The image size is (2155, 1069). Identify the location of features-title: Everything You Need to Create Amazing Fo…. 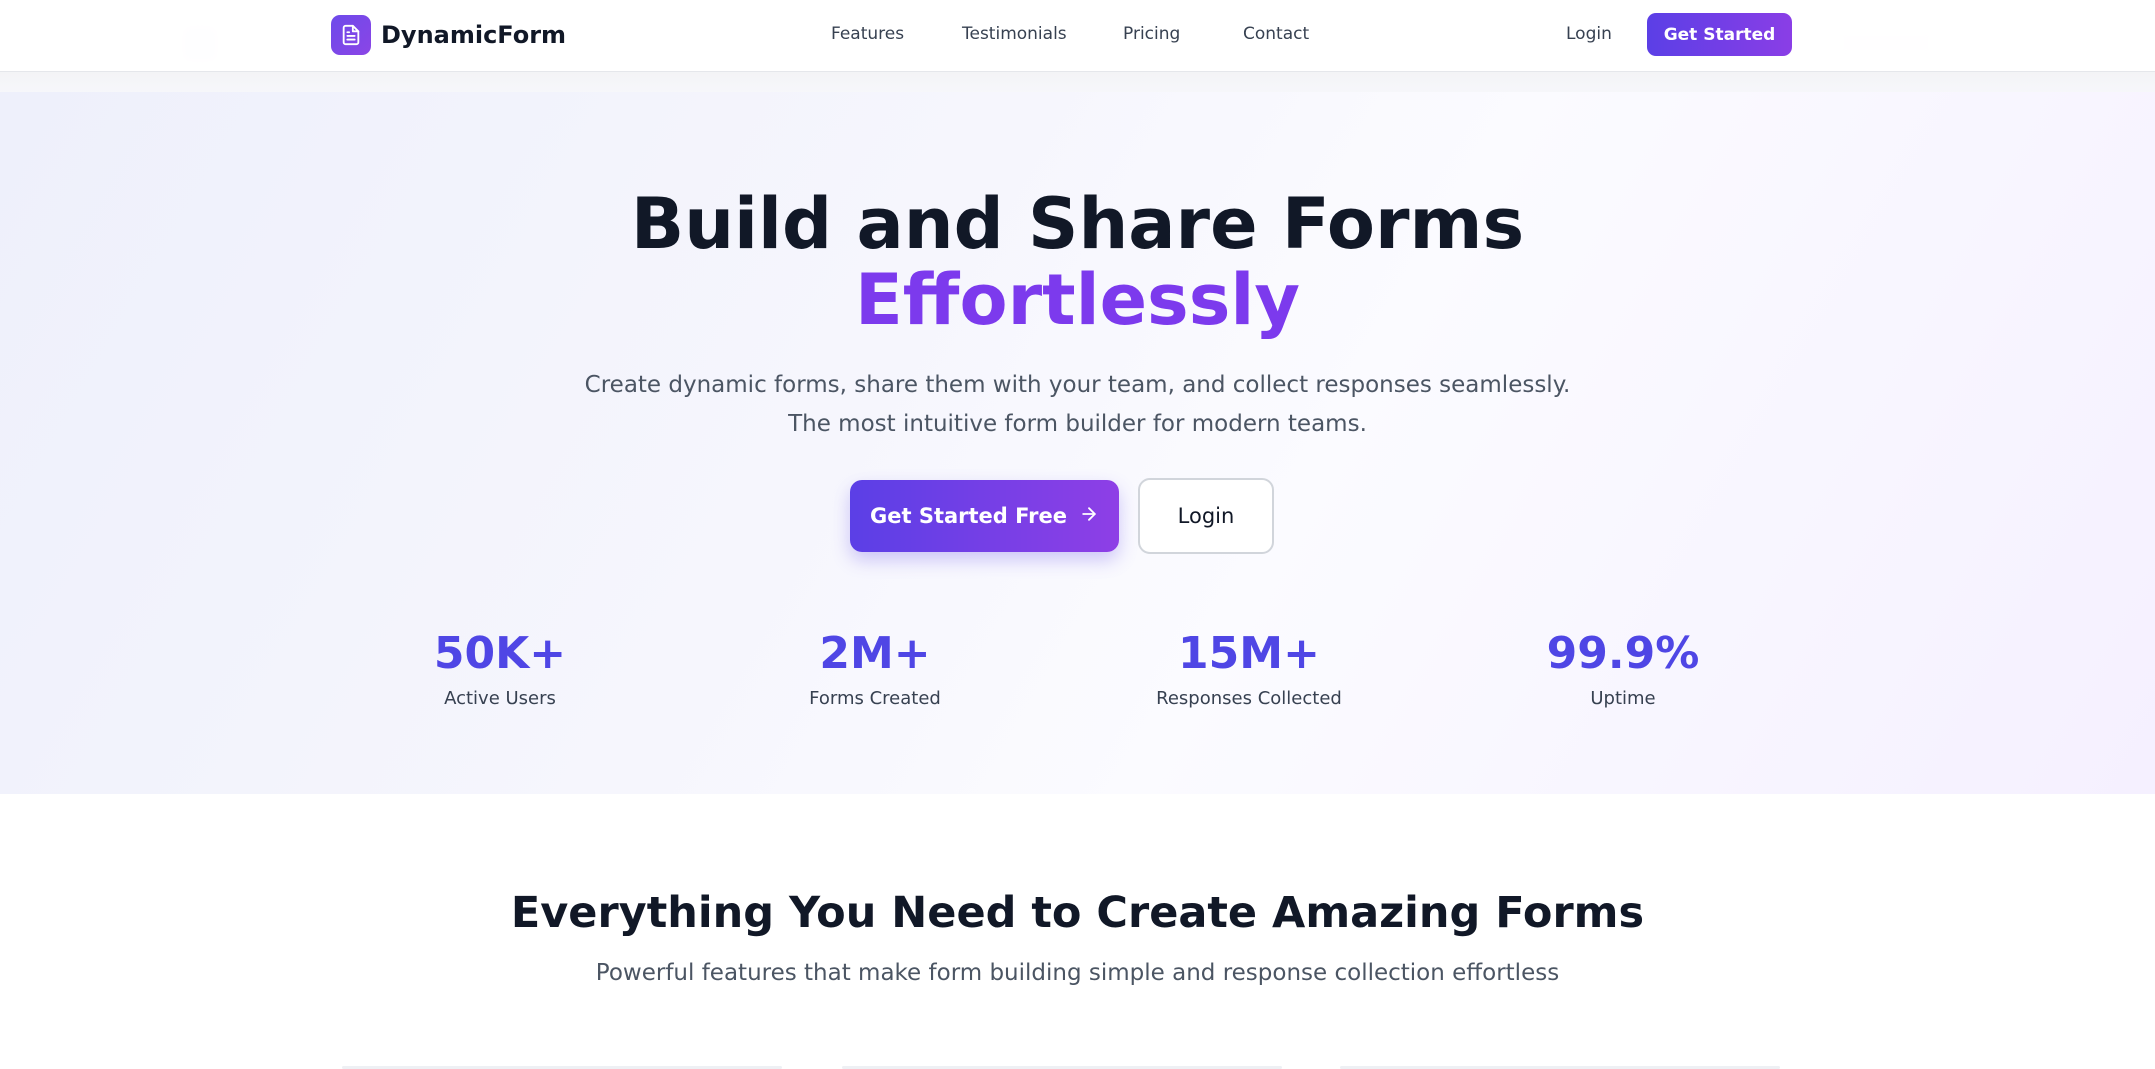
(1077, 913).